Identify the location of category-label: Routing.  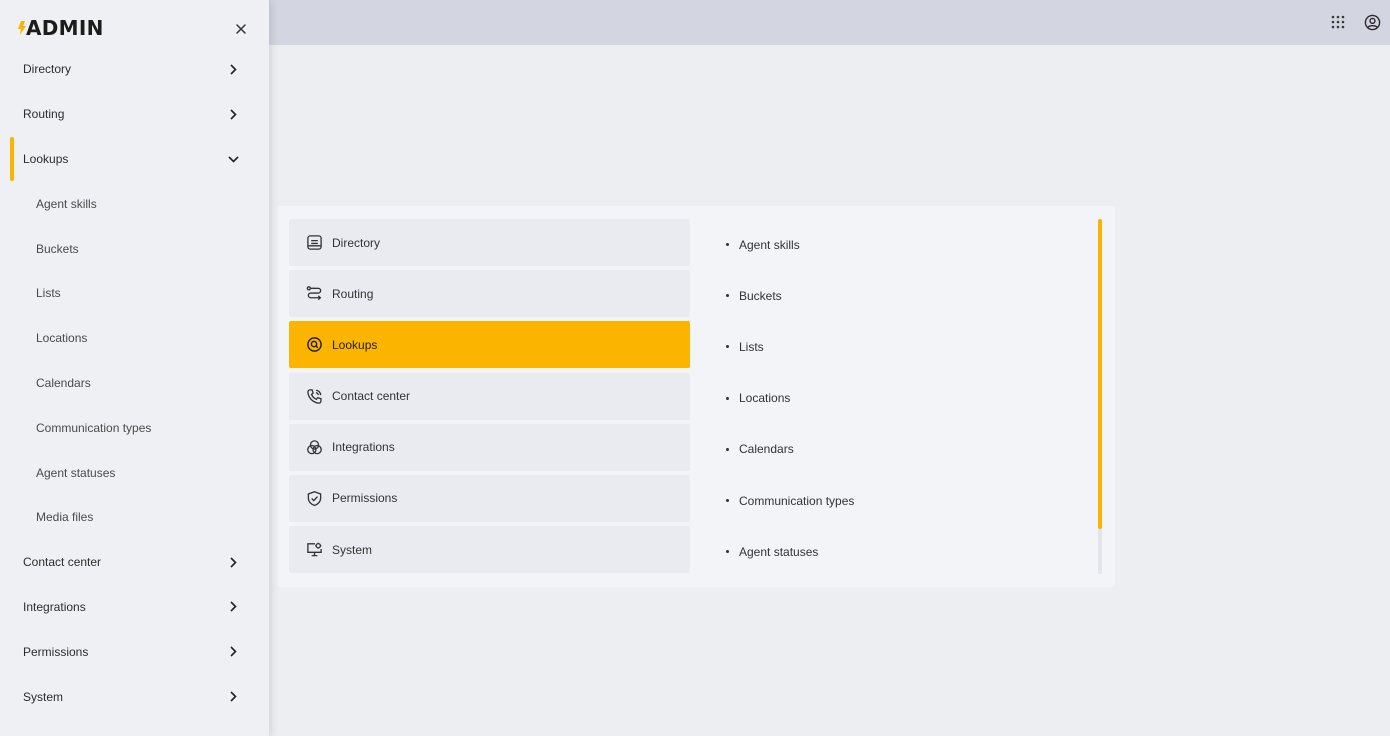
(353, 293).